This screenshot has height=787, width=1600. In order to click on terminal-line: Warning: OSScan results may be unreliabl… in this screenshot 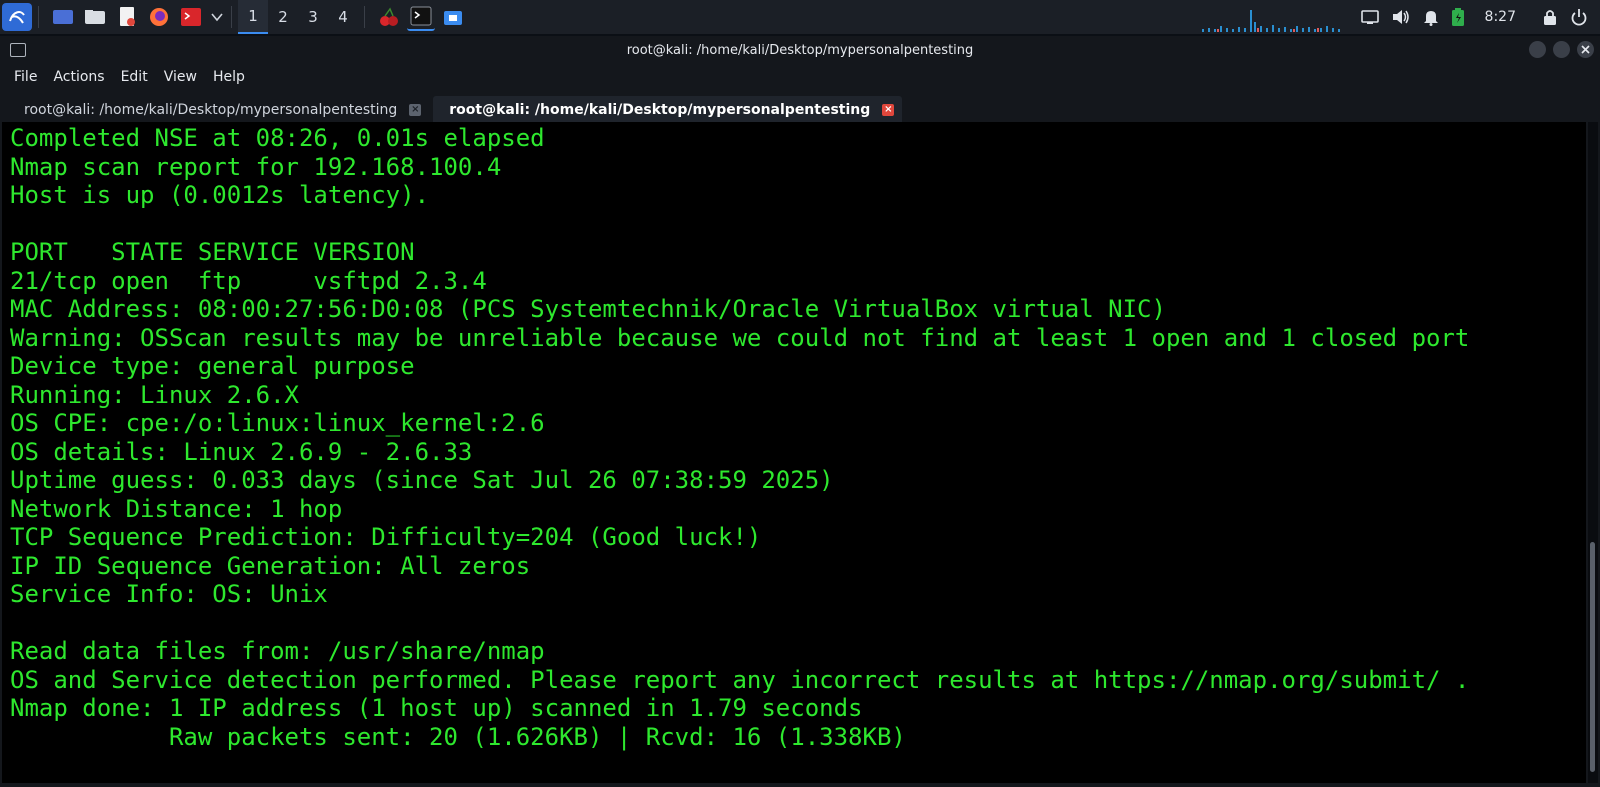, I will do `click(740, 337)`.